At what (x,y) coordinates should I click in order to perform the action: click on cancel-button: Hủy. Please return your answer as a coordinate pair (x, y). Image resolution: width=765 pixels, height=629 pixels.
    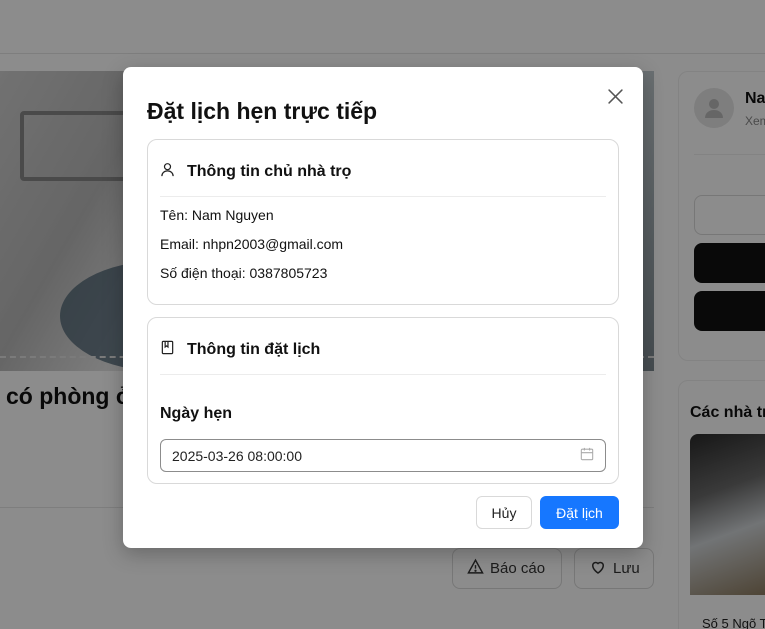
    Looking at the image, I should click on (504, 512).